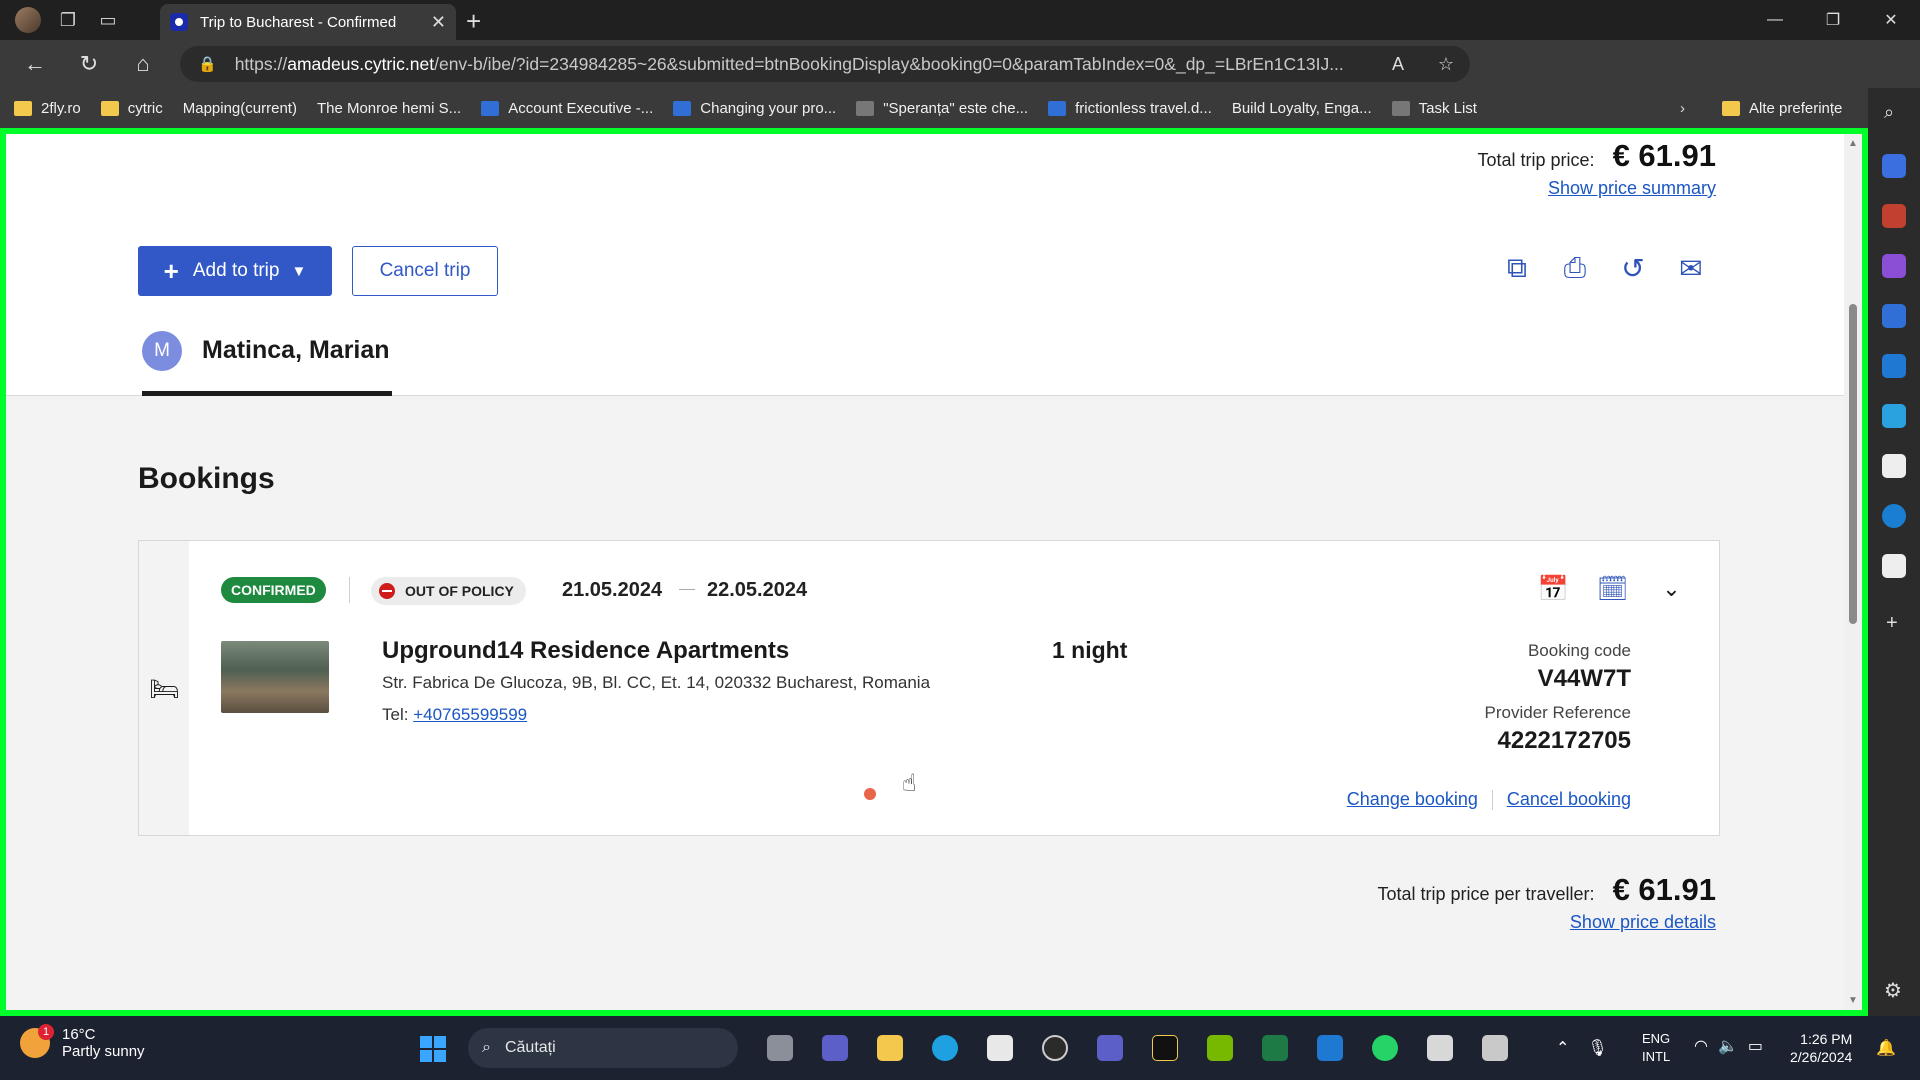 This screenshot has height=1080, width=1920. Describe the element at coordinates (1632, 188) in the screenshot. I see `show-price-summary-link: Show price summary` at that location.